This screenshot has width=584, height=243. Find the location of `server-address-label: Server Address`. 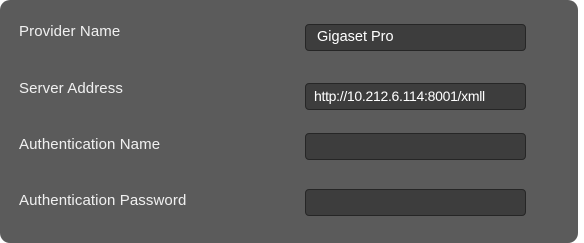

server-address-label: Server Address is located at coordinates (71, 88).